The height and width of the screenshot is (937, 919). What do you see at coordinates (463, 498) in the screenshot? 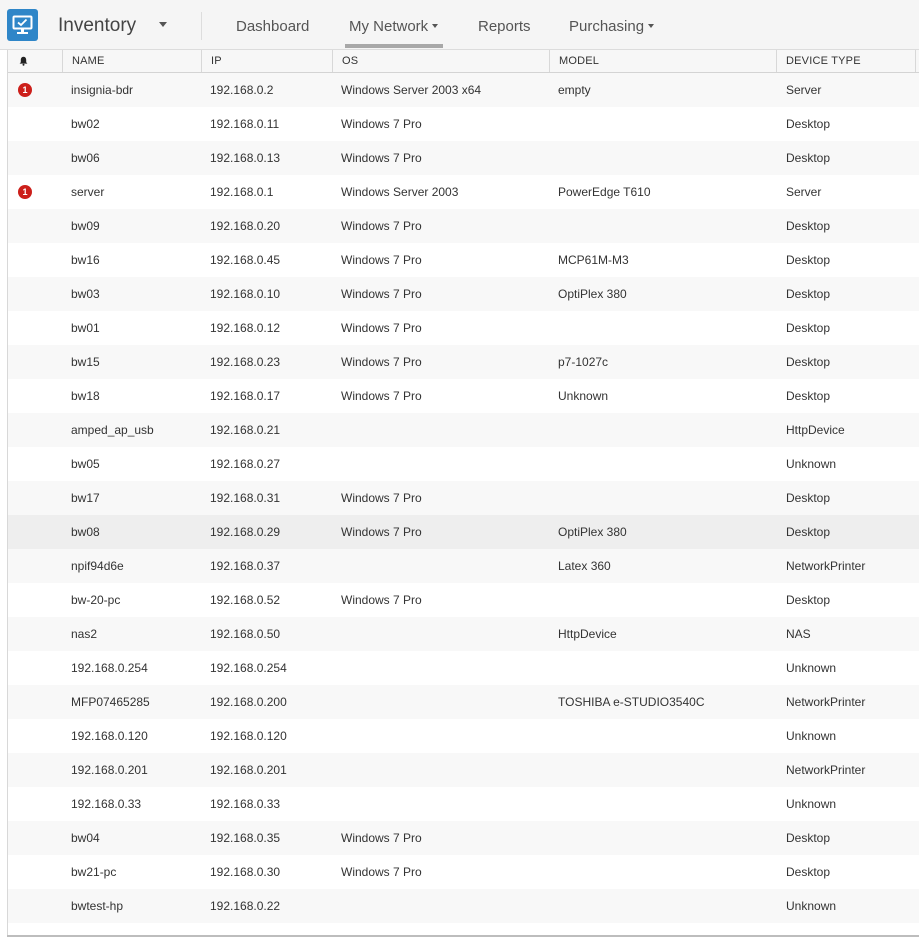
I see `table-row: bw17 192.168.0.31 Windows 7 Pro Desktop` at bounding box center [463, 498].